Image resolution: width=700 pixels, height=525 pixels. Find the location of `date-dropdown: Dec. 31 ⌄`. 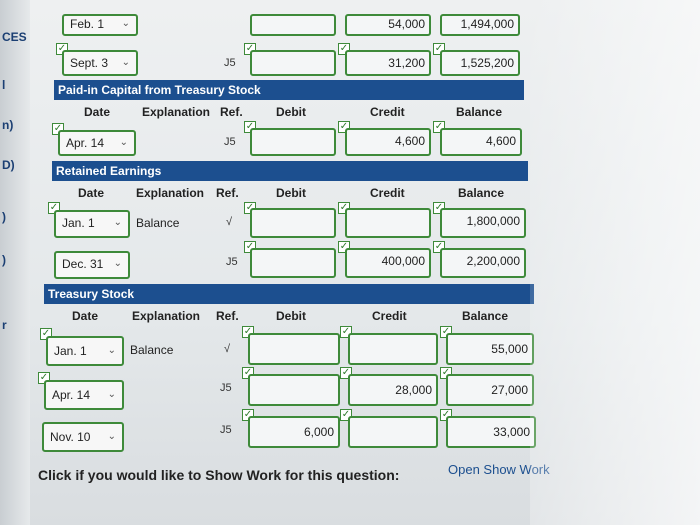

date-dropdown: Dec. 31 ⌄ is located at coordinates (92, 265).